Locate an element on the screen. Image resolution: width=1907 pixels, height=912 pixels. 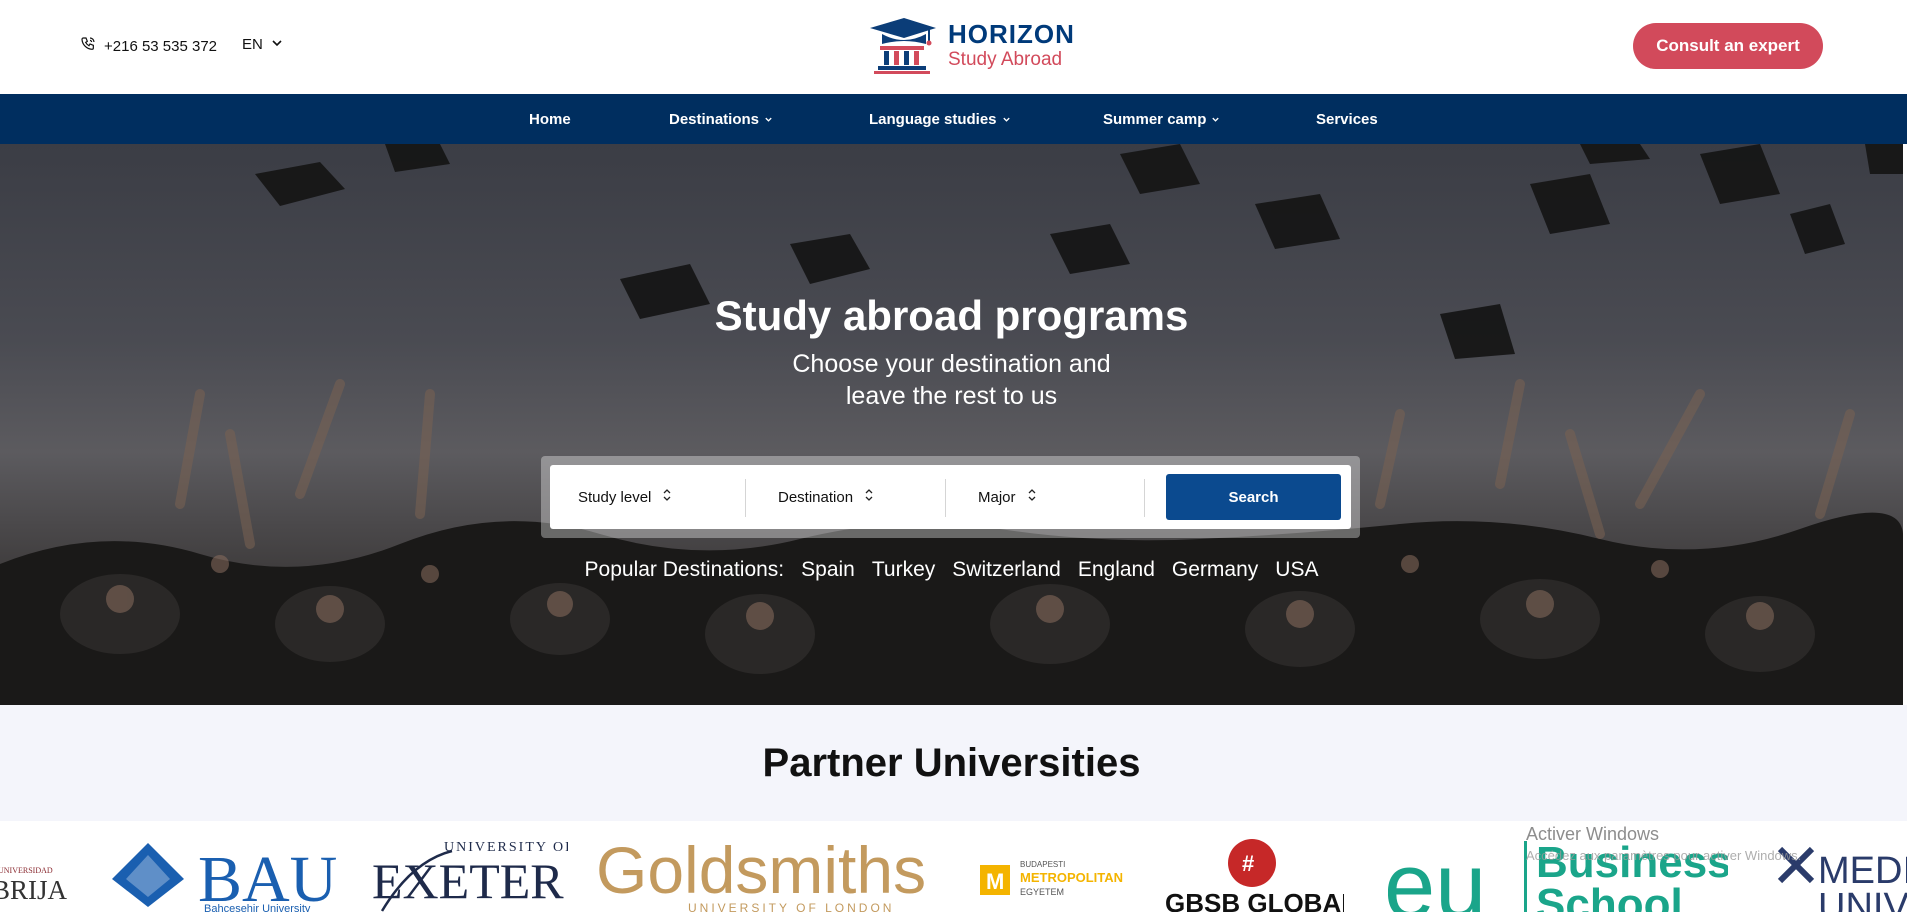
popular-destination-usa: USA is located at coordinates (1296, 570).